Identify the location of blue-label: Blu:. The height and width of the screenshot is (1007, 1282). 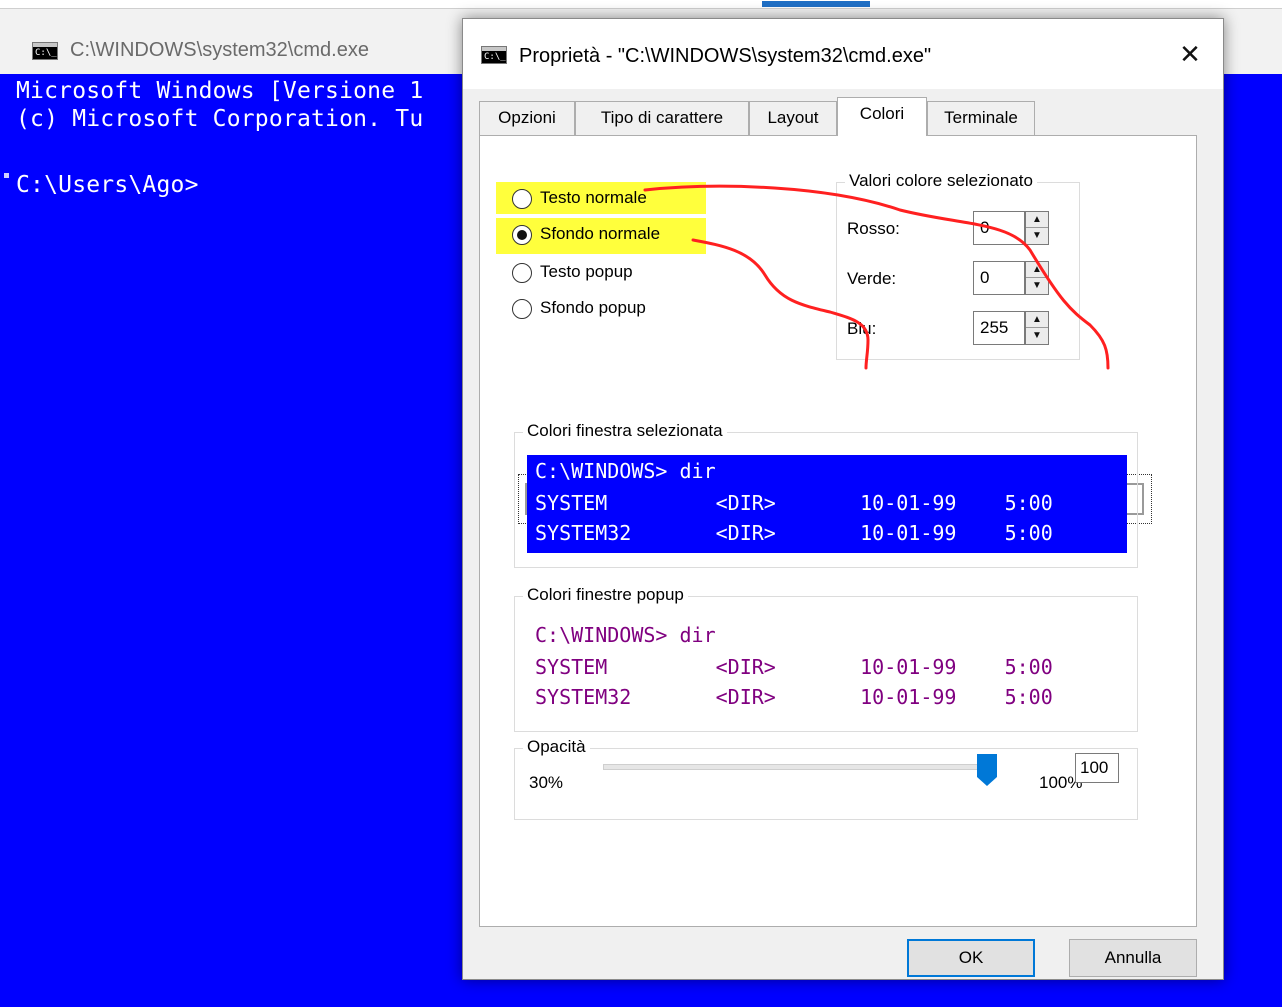
(862, 328).